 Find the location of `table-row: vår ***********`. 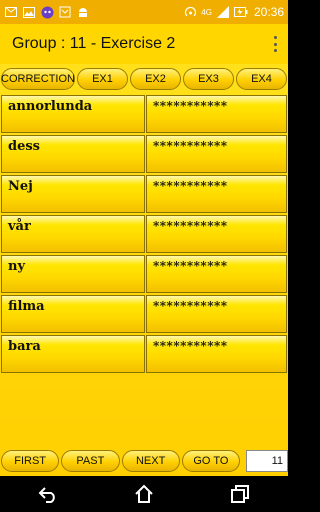

table-row: vår *********** is located at coordinates (144, 234).